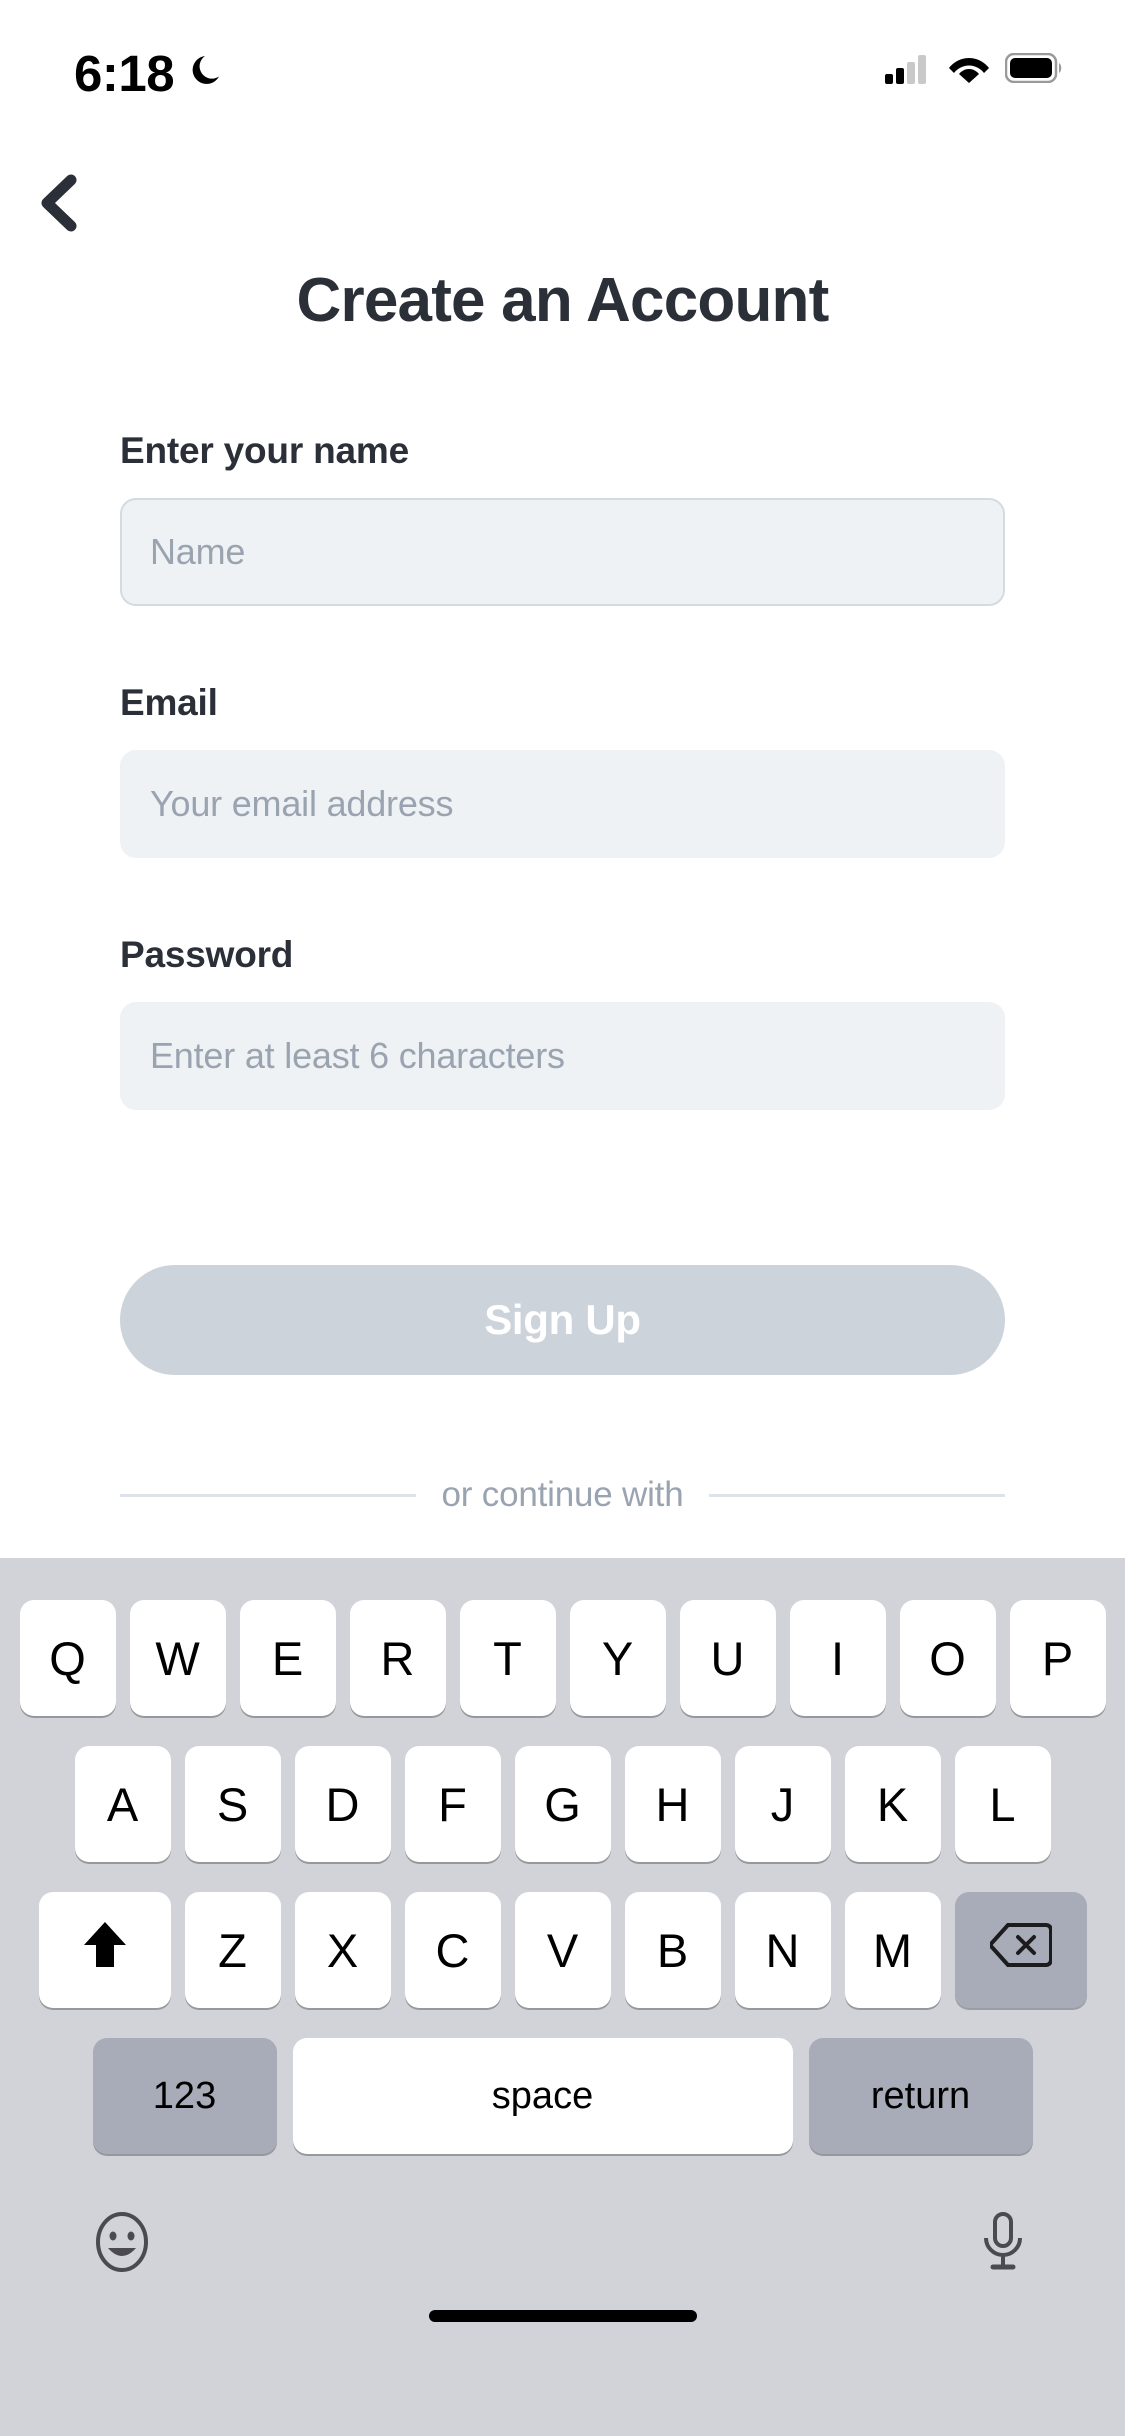 This screenshot has width=1125, height=2436. I want to click on key-c: C, so click(452, 1950).